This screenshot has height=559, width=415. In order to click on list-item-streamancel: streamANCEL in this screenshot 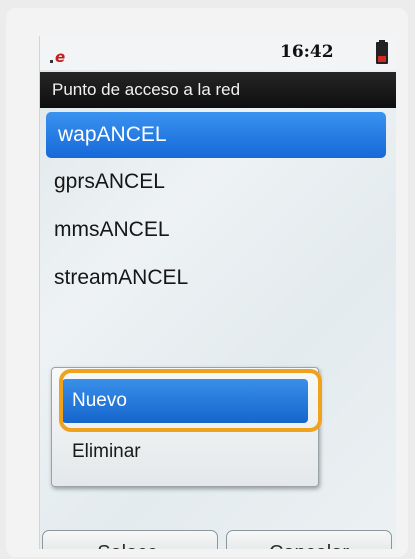, I will do `click(218, 278)`.